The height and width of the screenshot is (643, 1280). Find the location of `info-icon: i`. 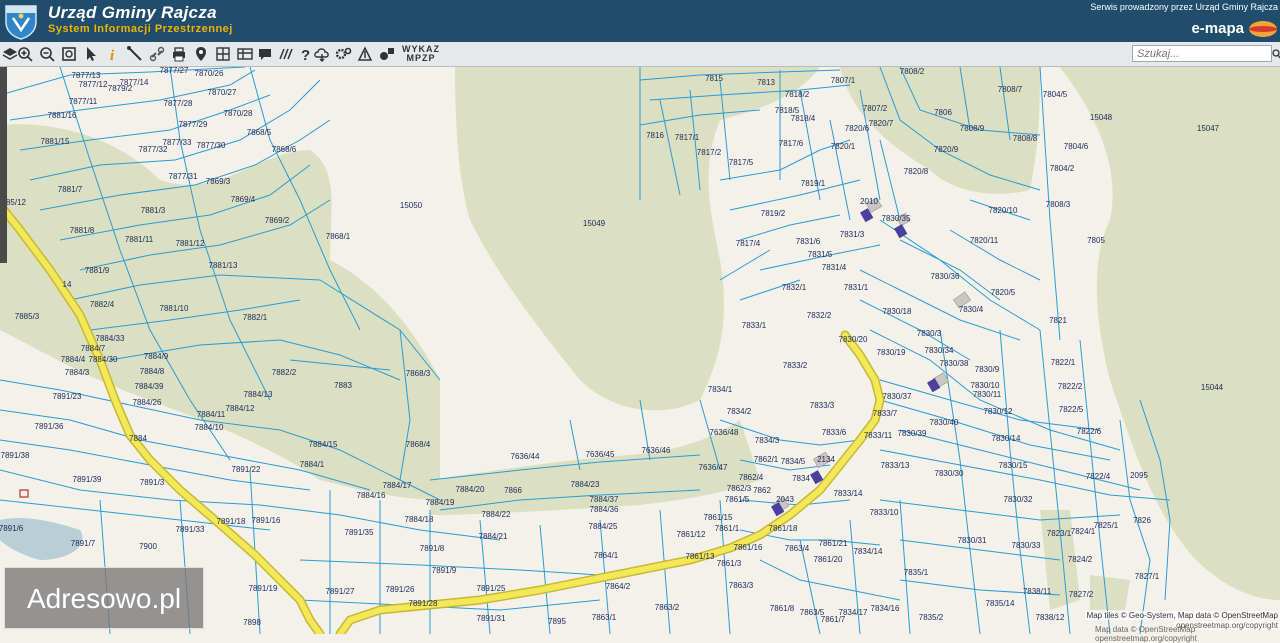

info-icon: i is located at coordinates (113, 54).